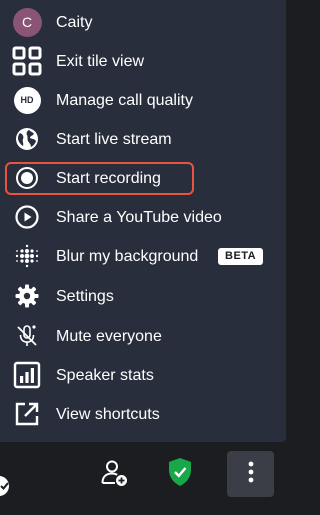 Image resolution: width=320 pixels, height=515 pixels. What do you see at coordinates (27, 217) in the screenshot?
I see `play-circle-icon` at bounding box center [27, 217].